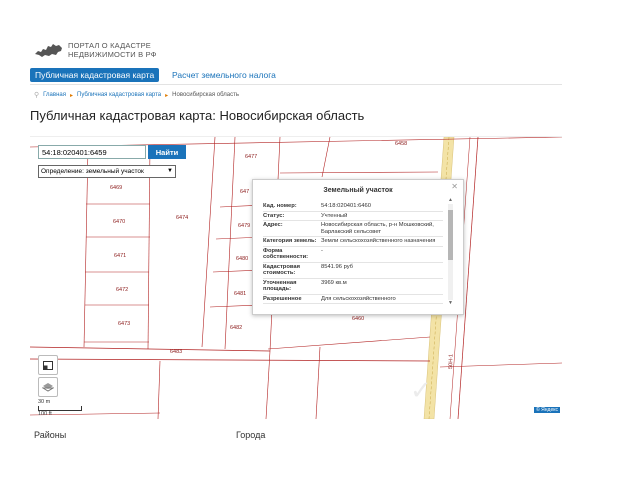 The width and height of the screenshot is (640, 480). What do you see at coordinates (244, 226) in the screenshot?
I see `parcel-label-6479: 6479` at bounding box center [244, 226].